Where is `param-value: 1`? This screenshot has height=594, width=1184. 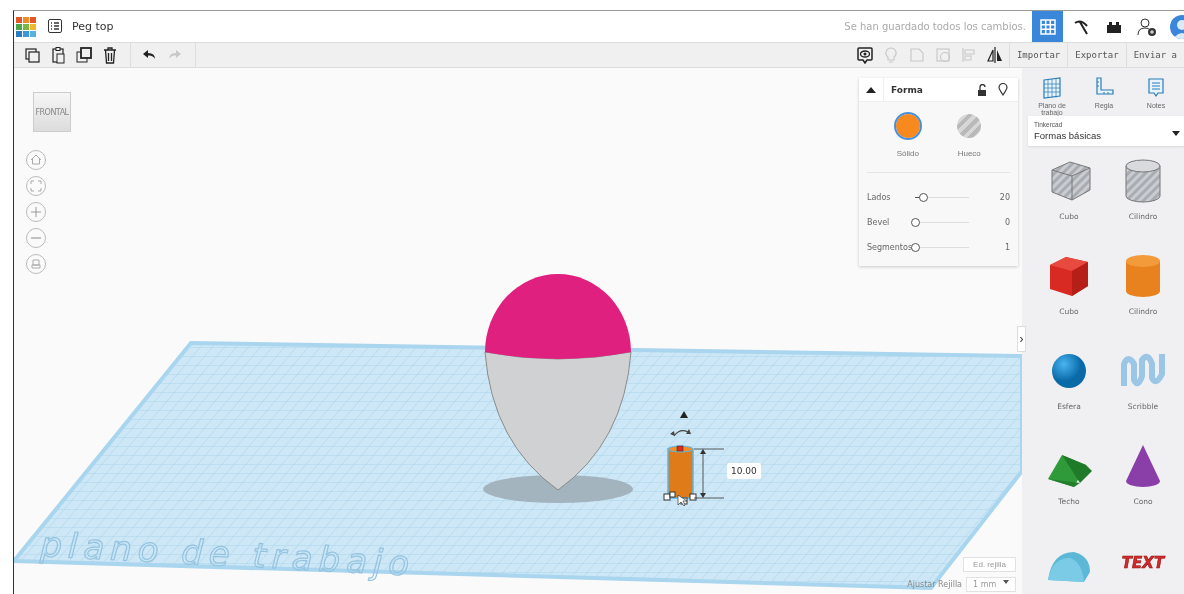
param-value: 1 is located at coordinates (1006, 247).